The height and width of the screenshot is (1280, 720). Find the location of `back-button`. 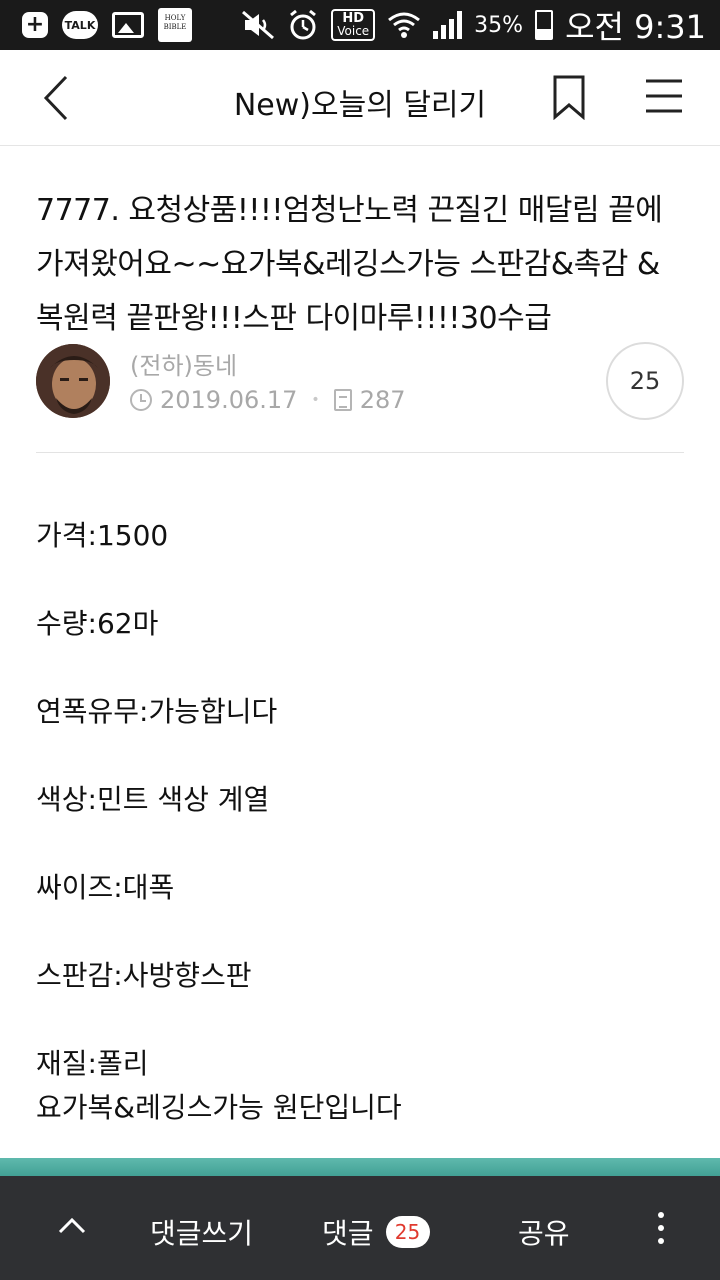

back-button is located at coordinates (55, 98).